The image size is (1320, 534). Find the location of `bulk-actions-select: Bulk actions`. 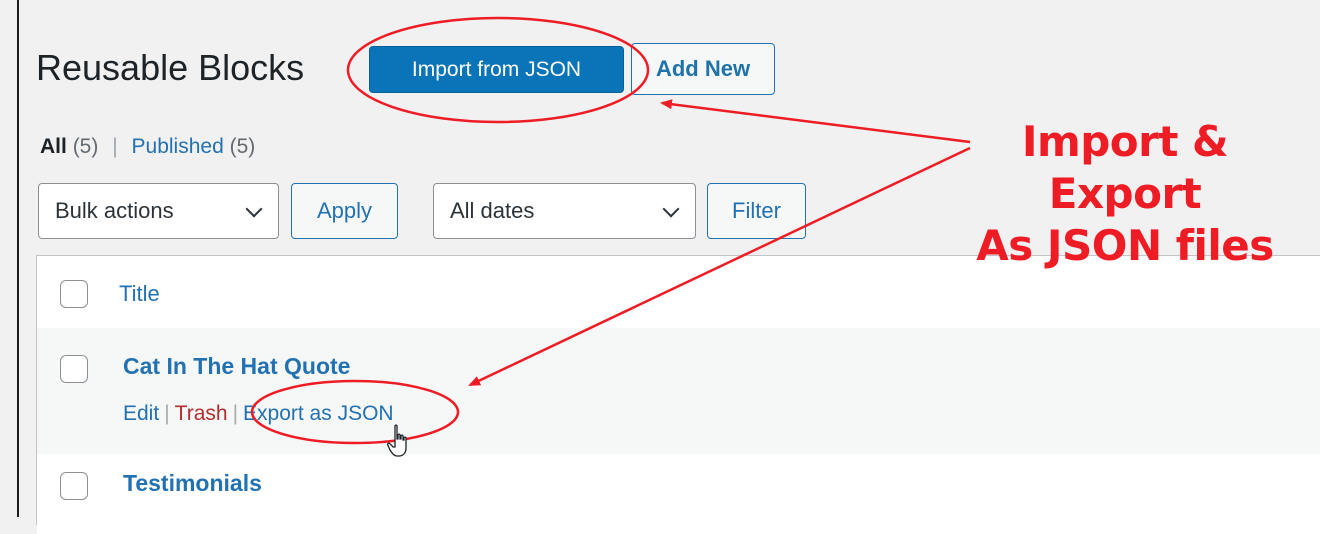

bulk-actions-select: Bulk actions is located at coordinates (158, 211).